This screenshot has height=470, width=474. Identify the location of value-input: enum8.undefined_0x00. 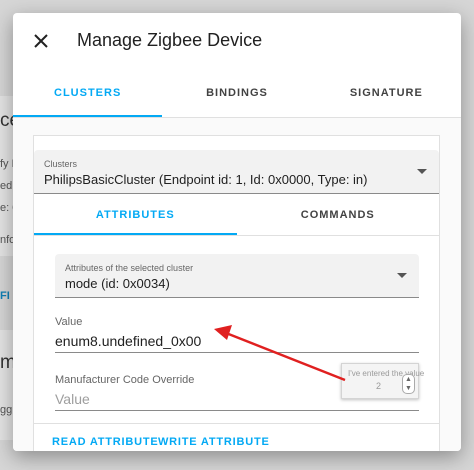
(237, 342).